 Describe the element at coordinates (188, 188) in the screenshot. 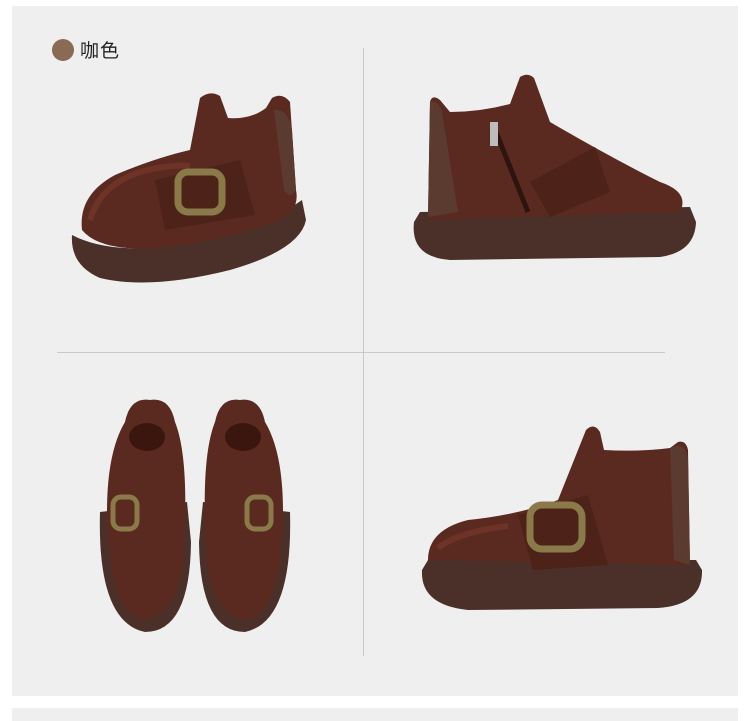

I see `shoe-view-front-three-quarter` at that location.